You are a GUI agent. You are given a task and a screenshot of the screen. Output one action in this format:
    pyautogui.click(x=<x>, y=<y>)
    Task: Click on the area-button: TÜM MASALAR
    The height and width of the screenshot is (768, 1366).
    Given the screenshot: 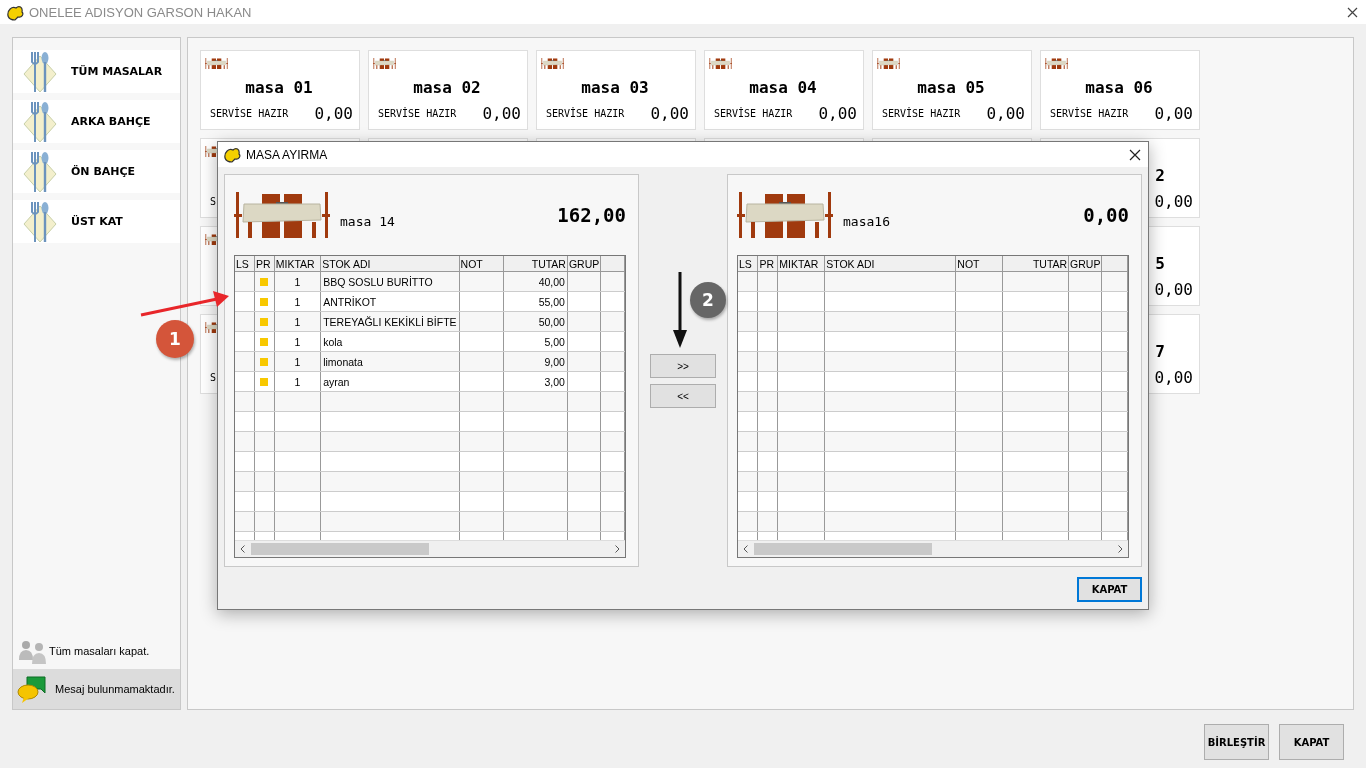 What is the action you would take?
    pyautogui.click(x=96, y=71)
    